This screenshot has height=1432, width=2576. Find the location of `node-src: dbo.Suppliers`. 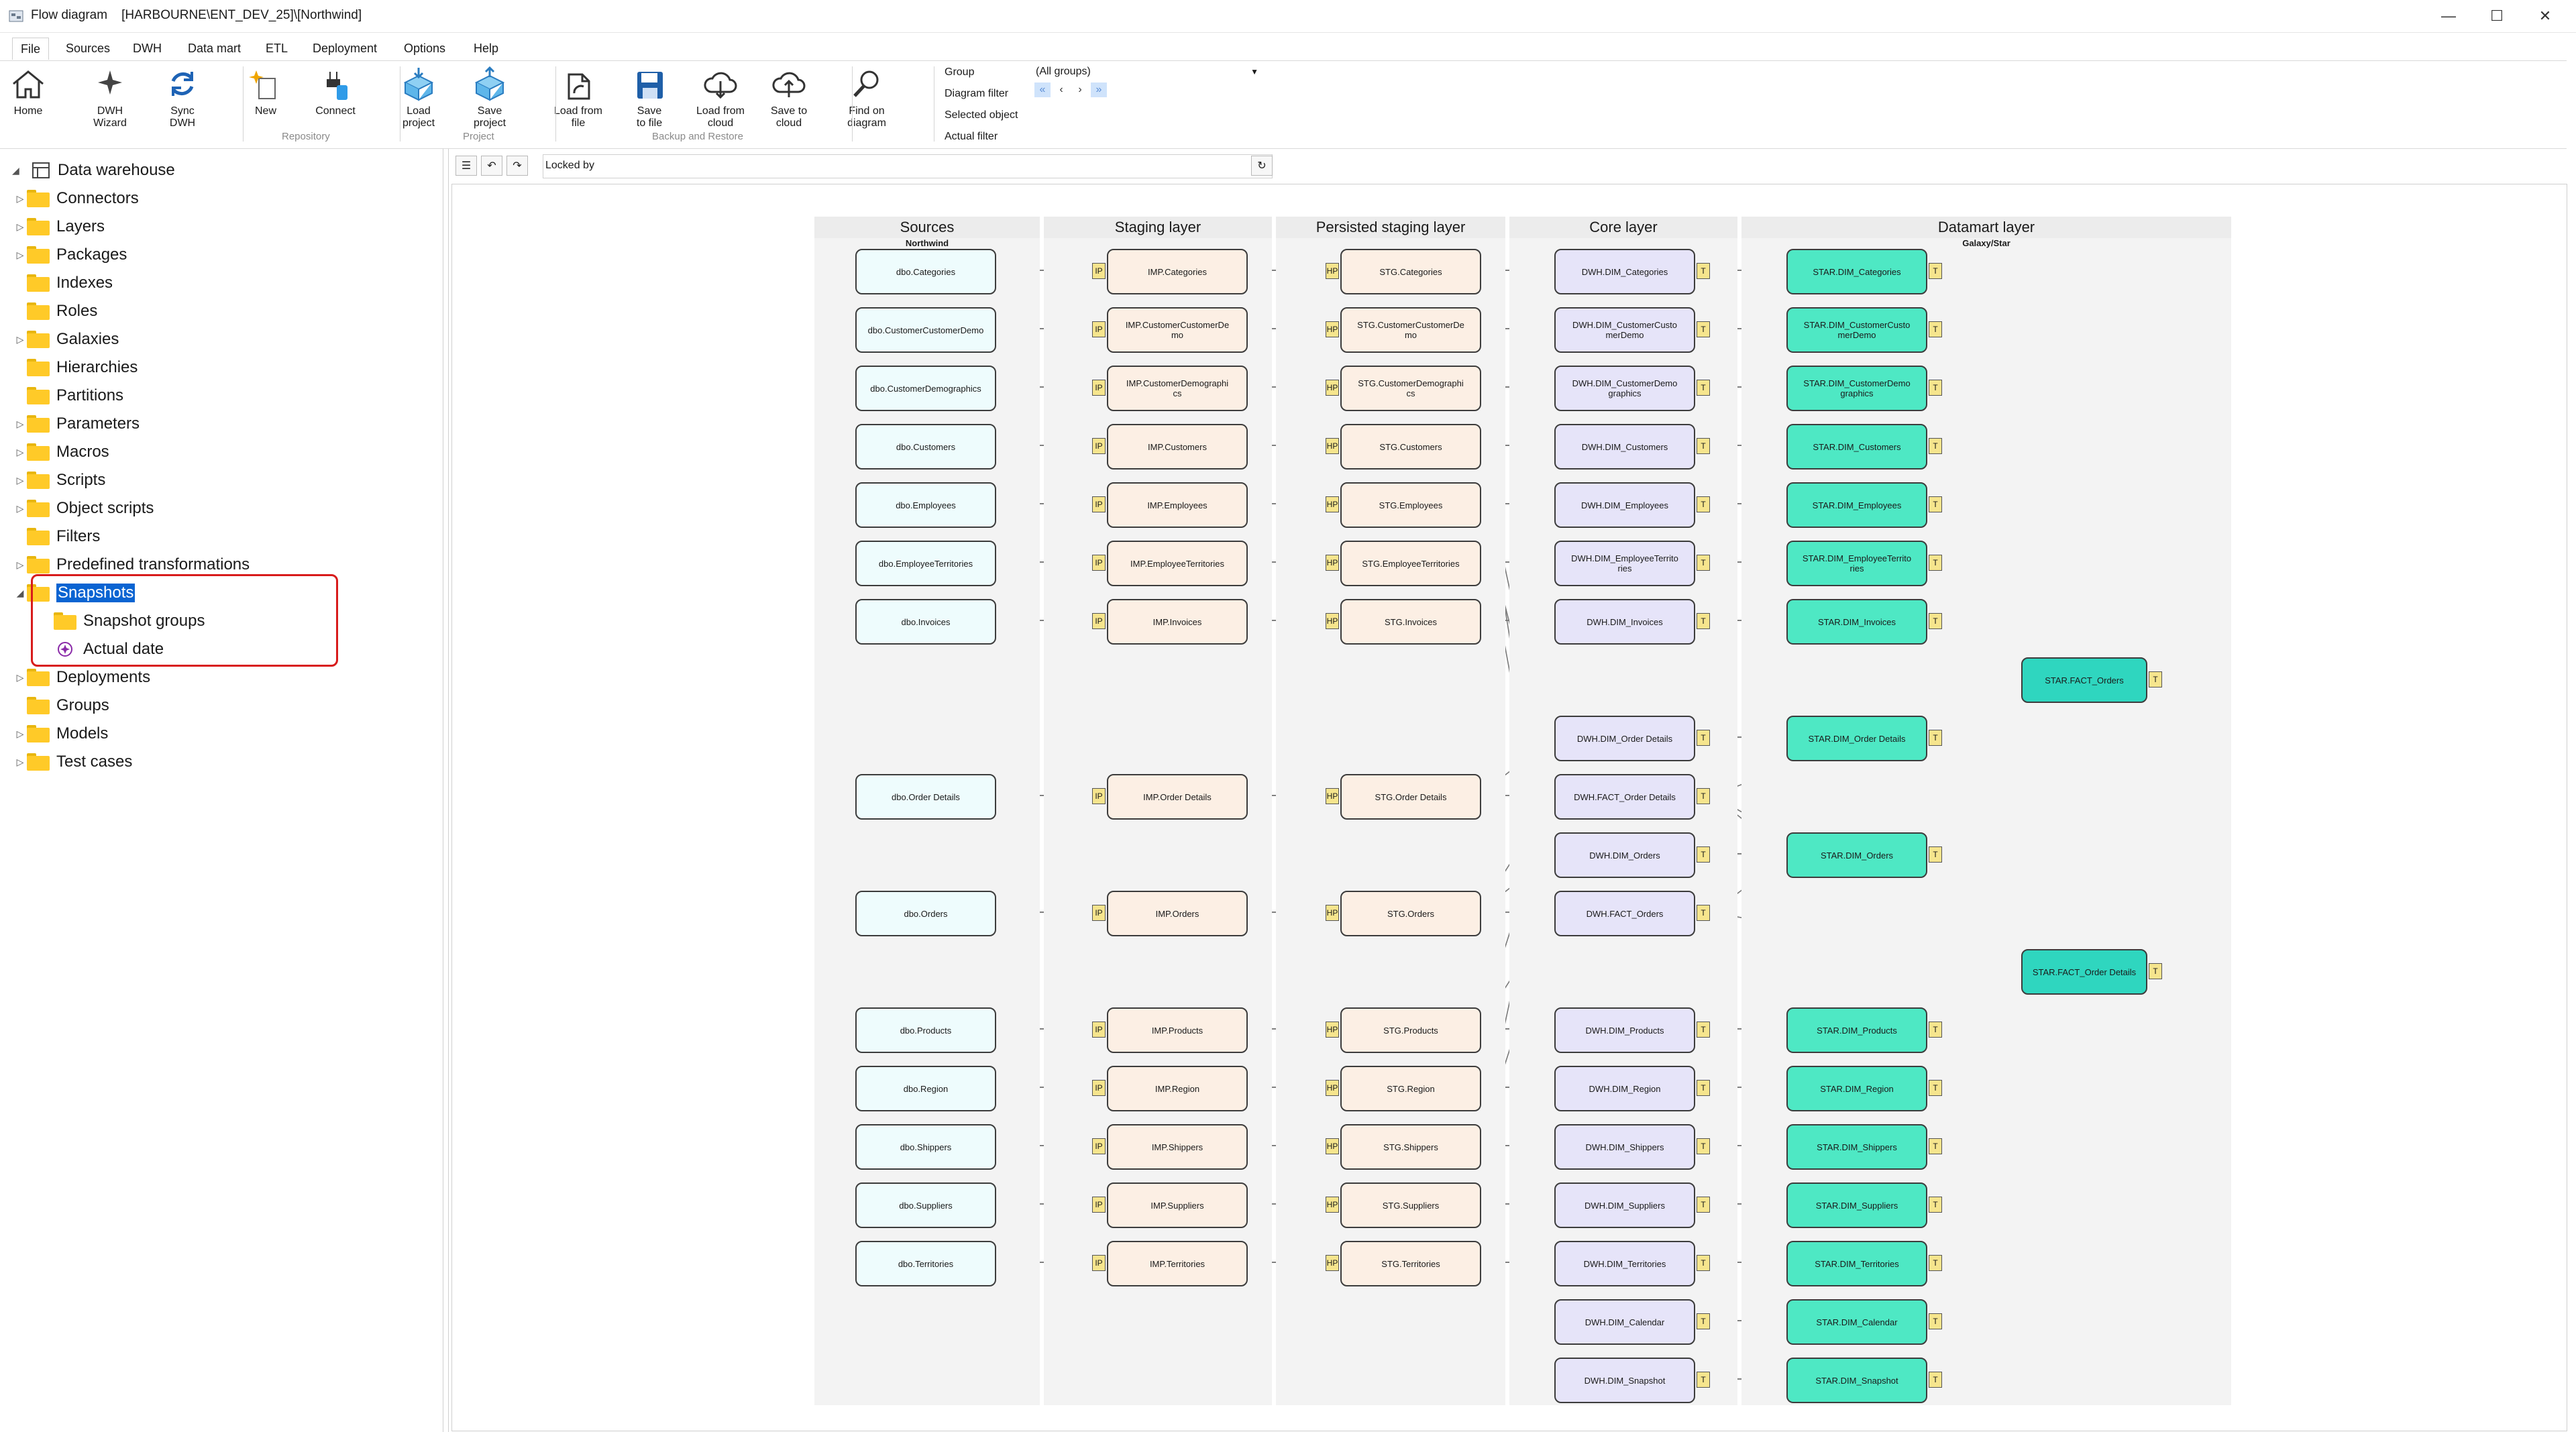

node-src: dbo.Suppliers is located at coordinates (925, 1205).